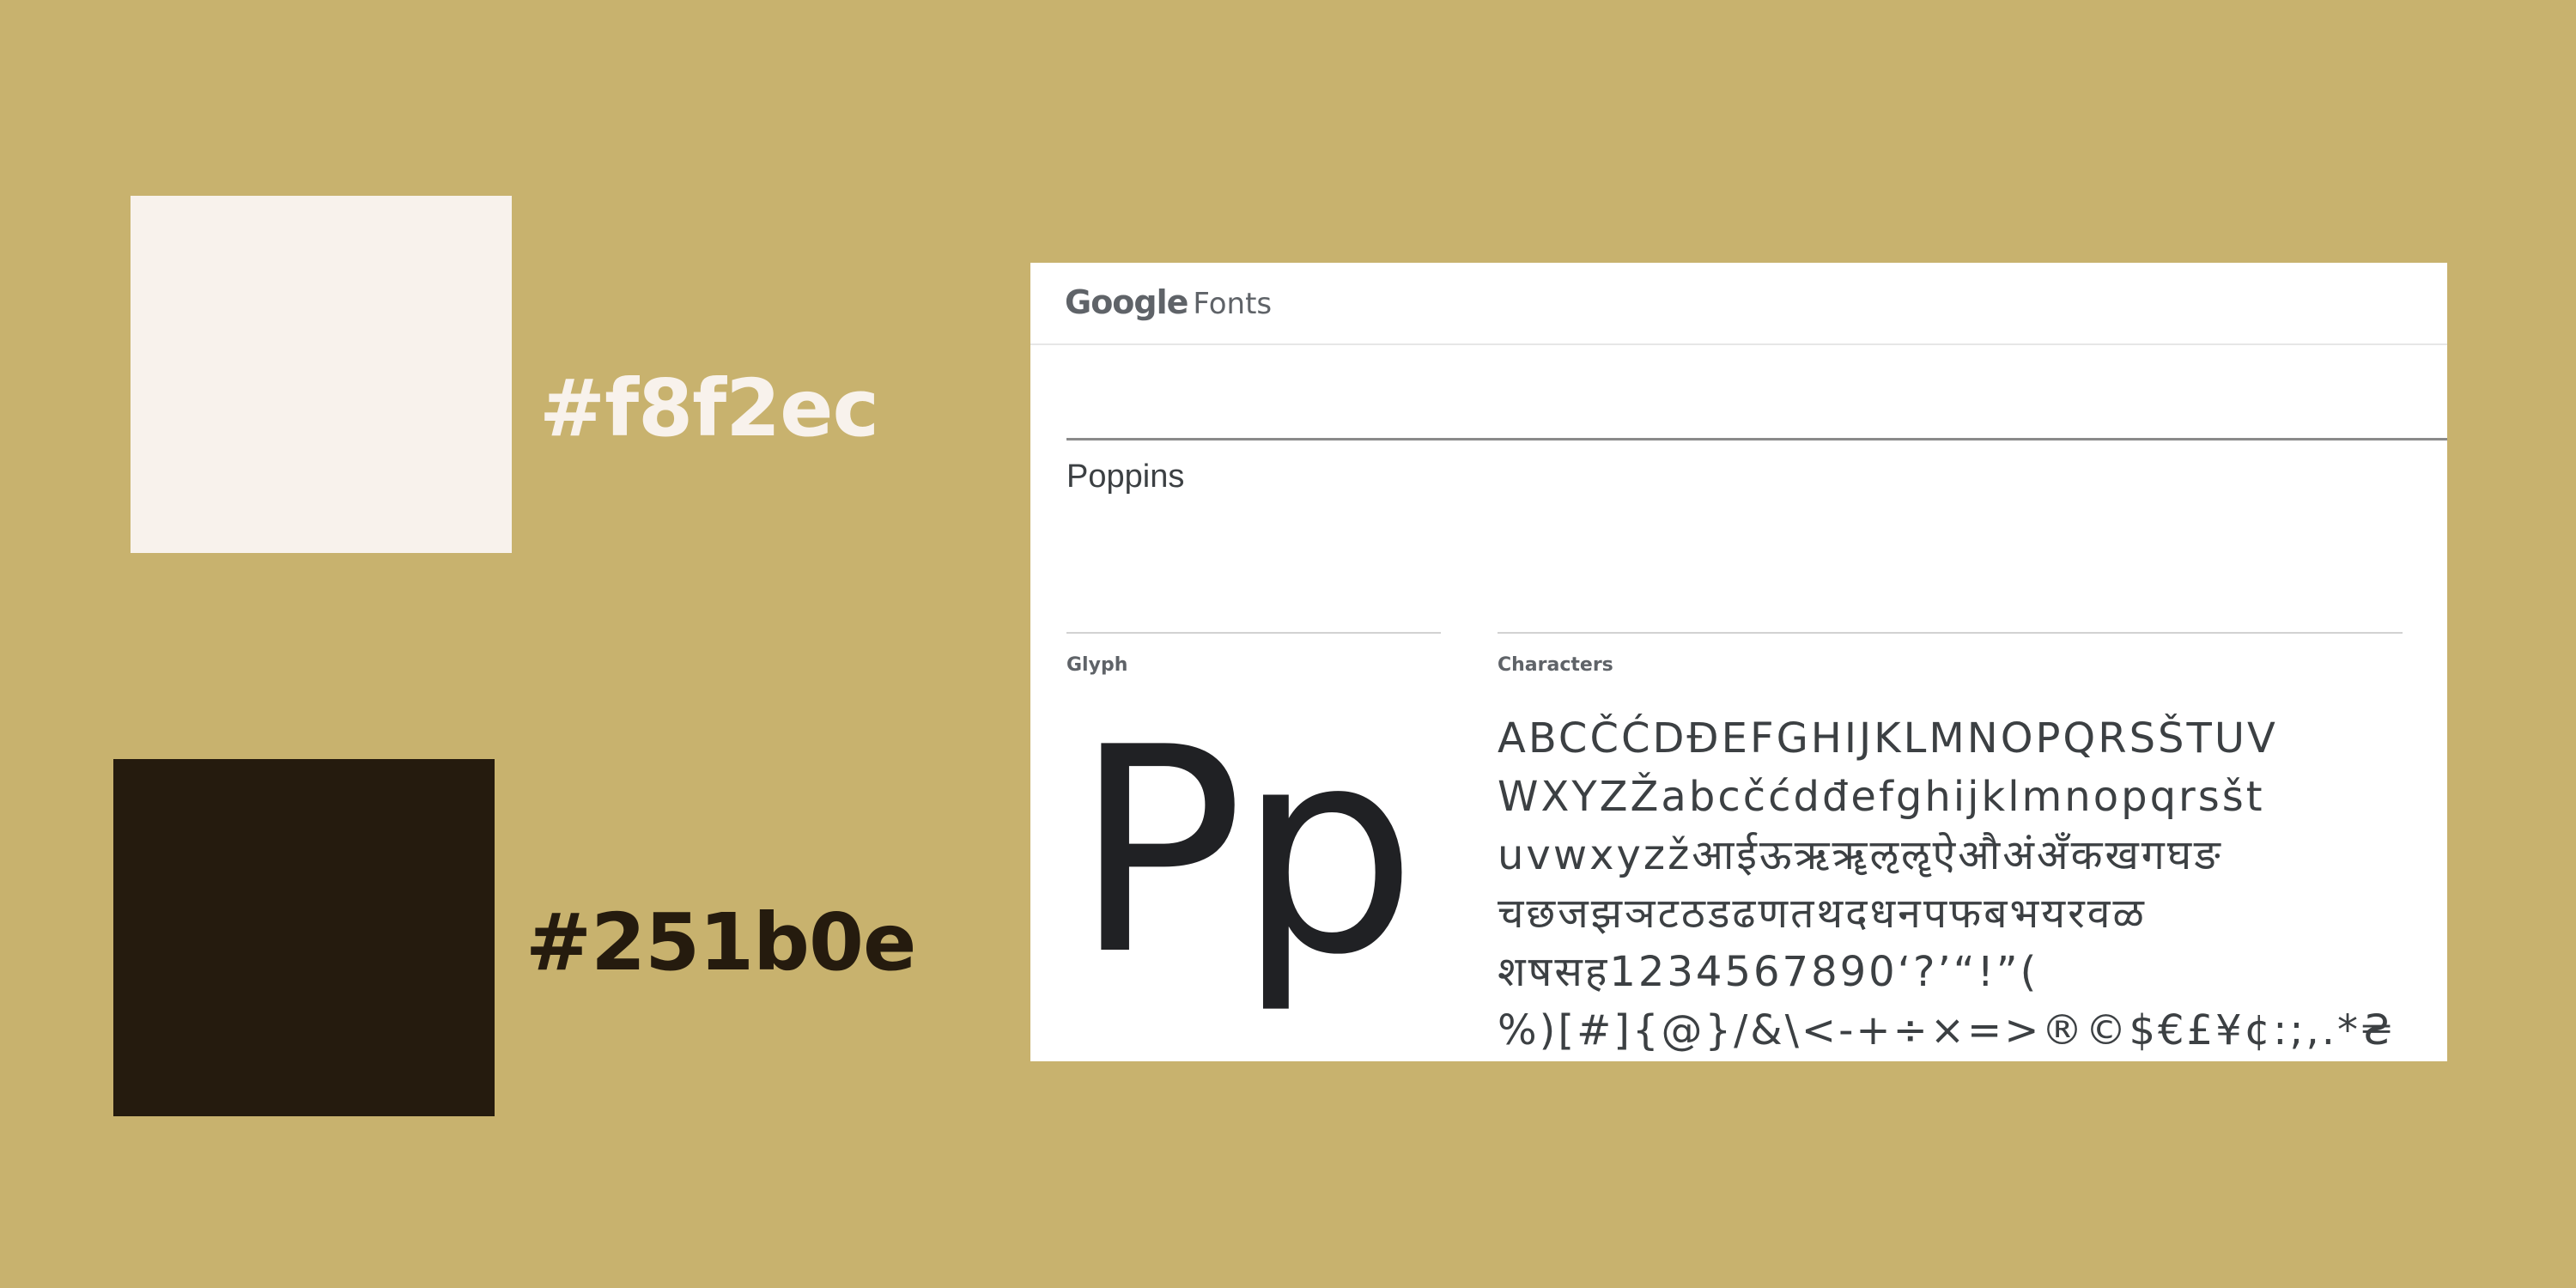  I want to click on characters-divider, so click(1951, 633).